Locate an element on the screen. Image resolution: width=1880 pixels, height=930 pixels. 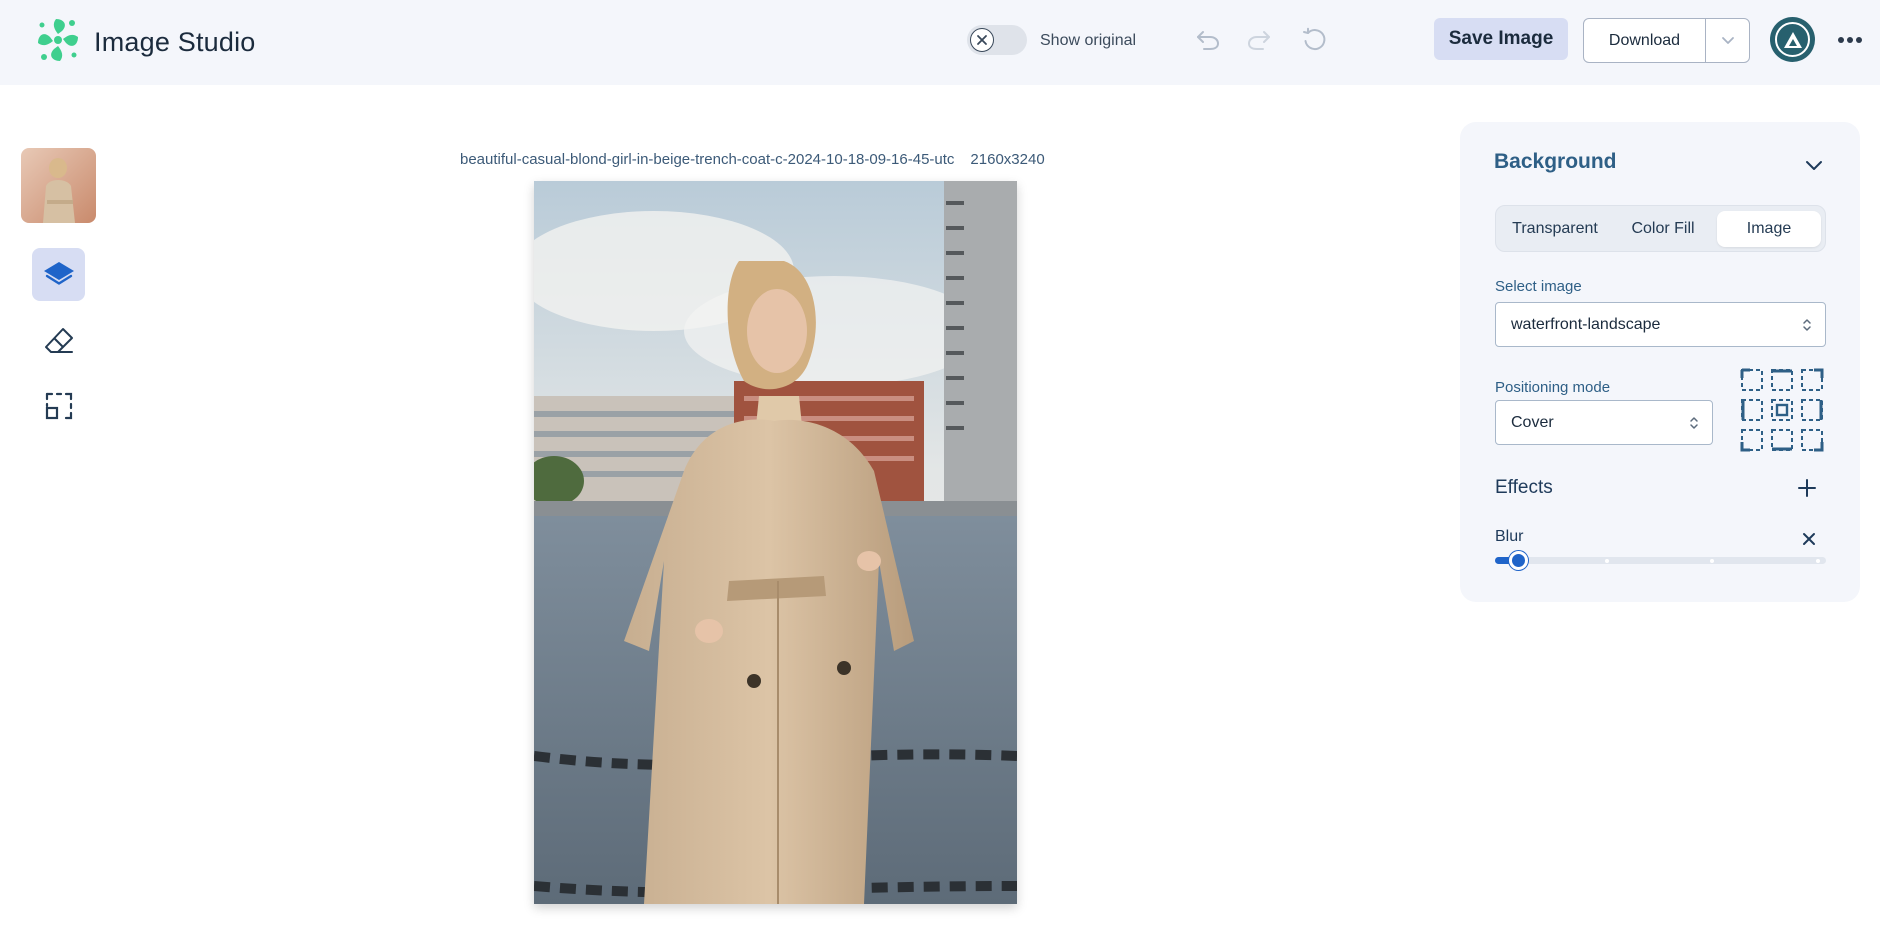
download-options-button is located at coordinates (1727, 40).